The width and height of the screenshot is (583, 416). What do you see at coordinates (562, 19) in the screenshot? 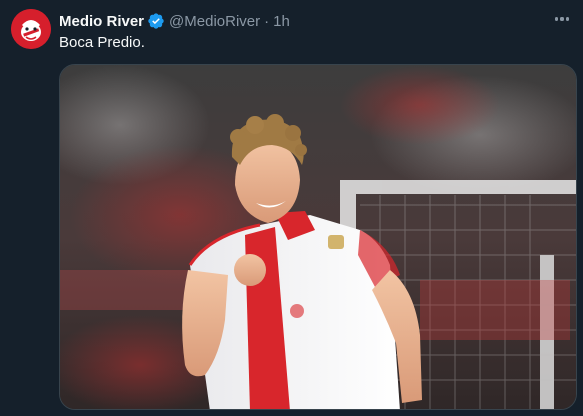
I see `more-options-icon` at bounding box center [562, 19].